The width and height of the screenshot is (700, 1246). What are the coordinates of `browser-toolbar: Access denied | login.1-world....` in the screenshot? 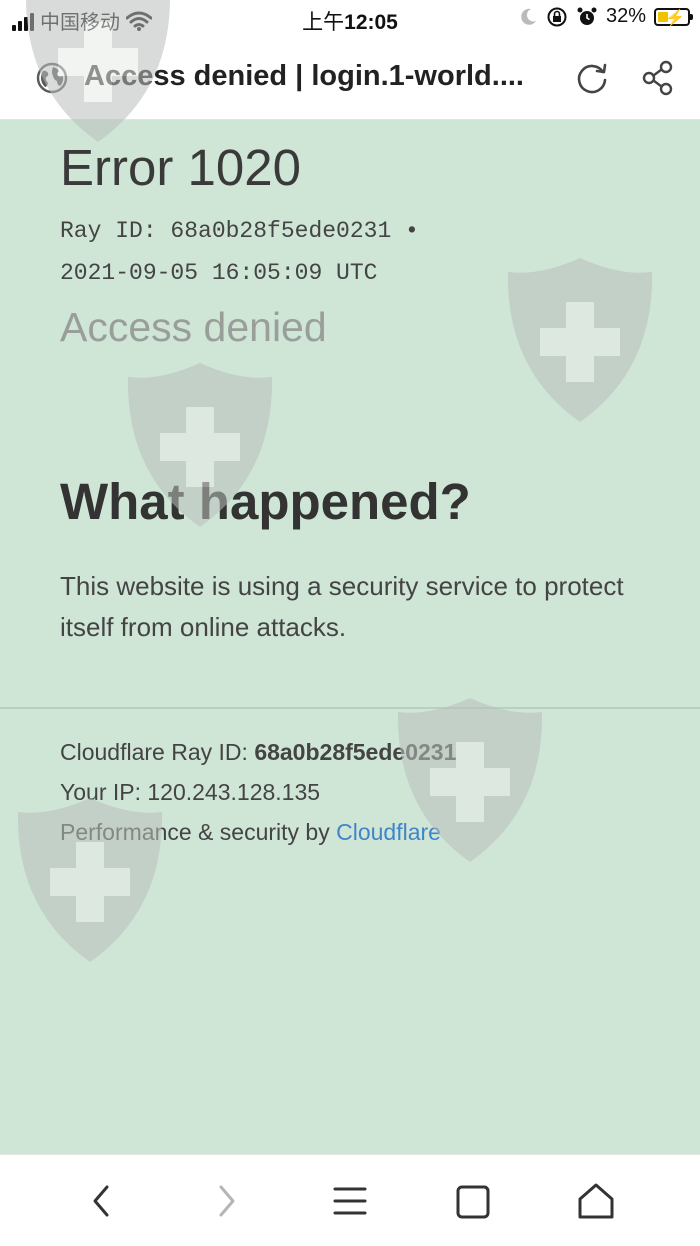 It's located at (350, 79).